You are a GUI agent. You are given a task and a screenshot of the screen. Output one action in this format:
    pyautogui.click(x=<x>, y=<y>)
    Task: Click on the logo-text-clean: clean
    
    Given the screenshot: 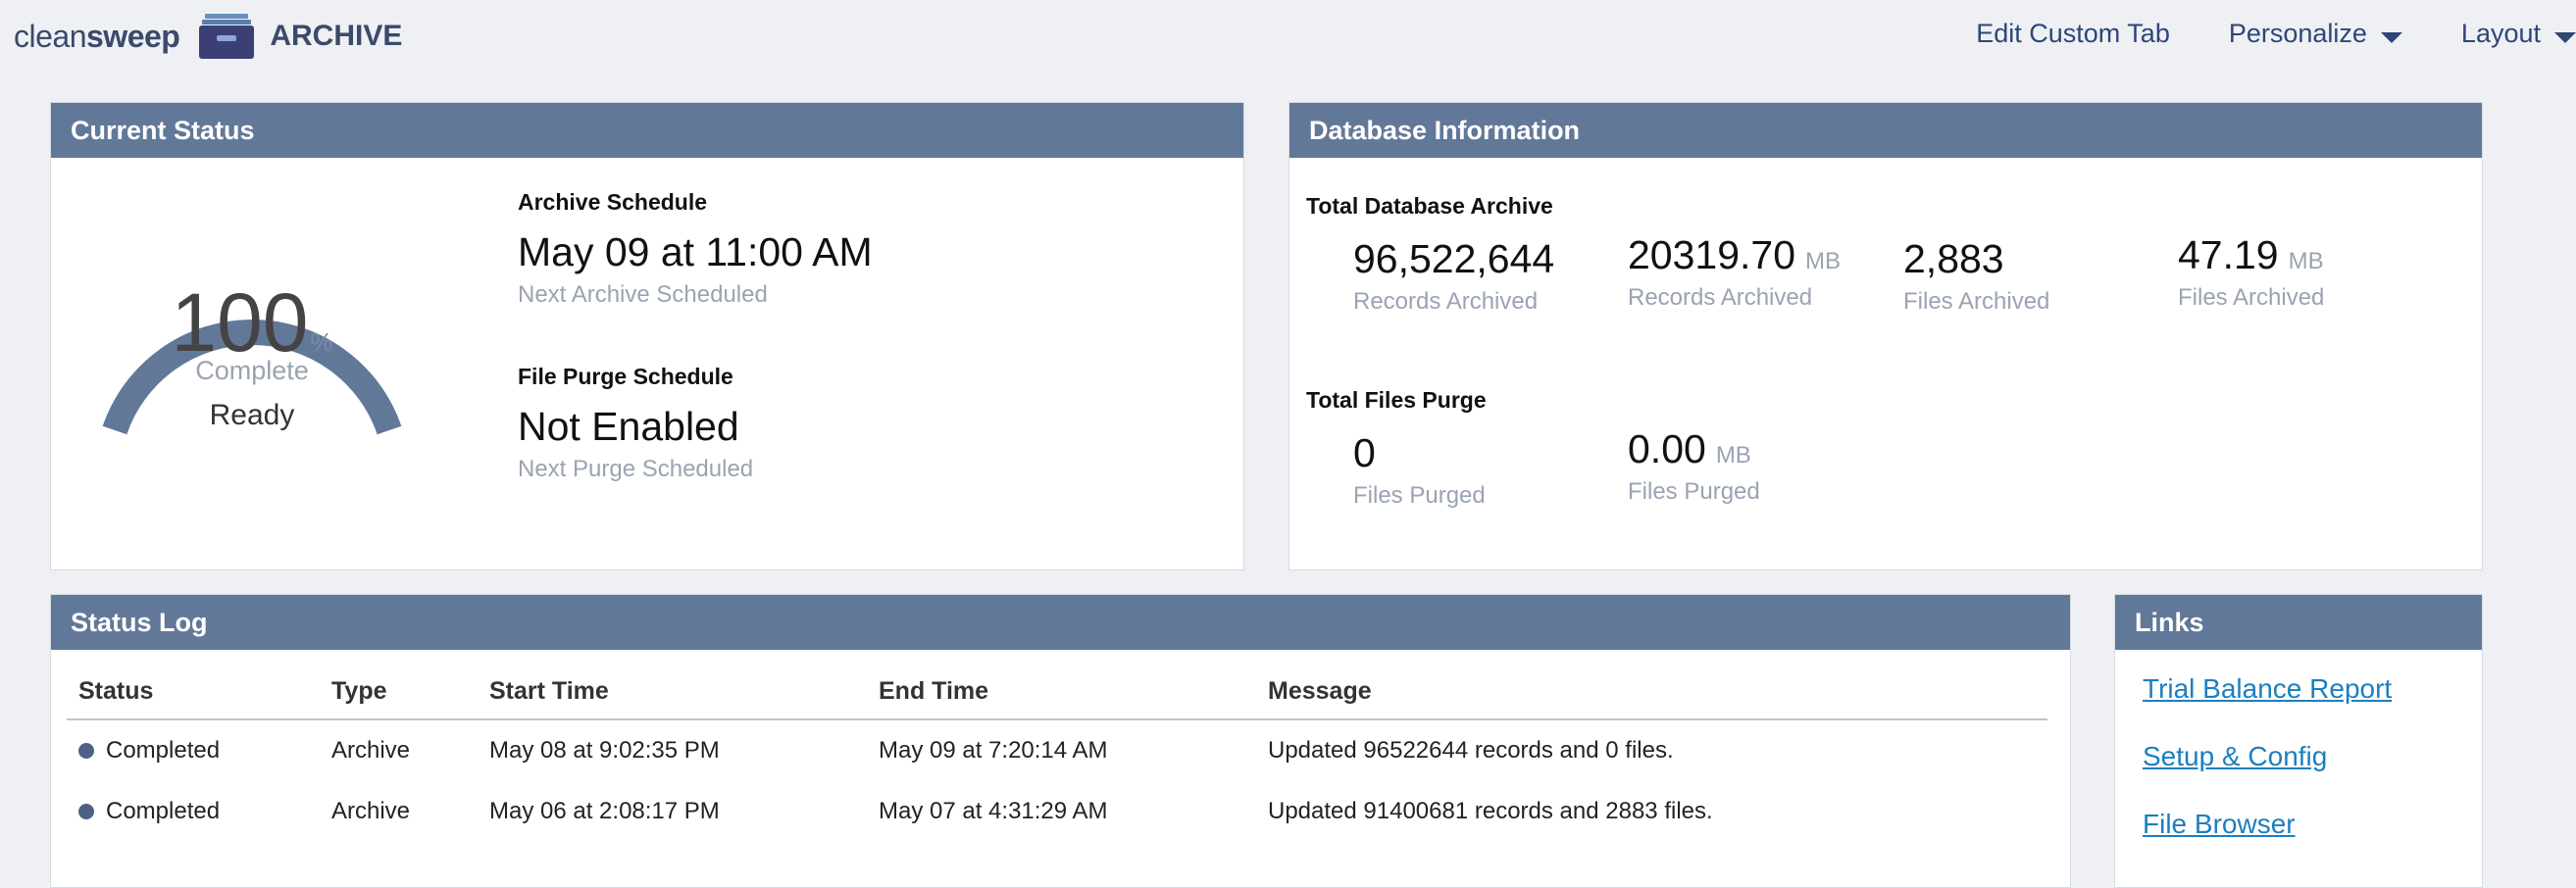 What is the action you would take?
    pyautogui.click(x=51, y=36)
    